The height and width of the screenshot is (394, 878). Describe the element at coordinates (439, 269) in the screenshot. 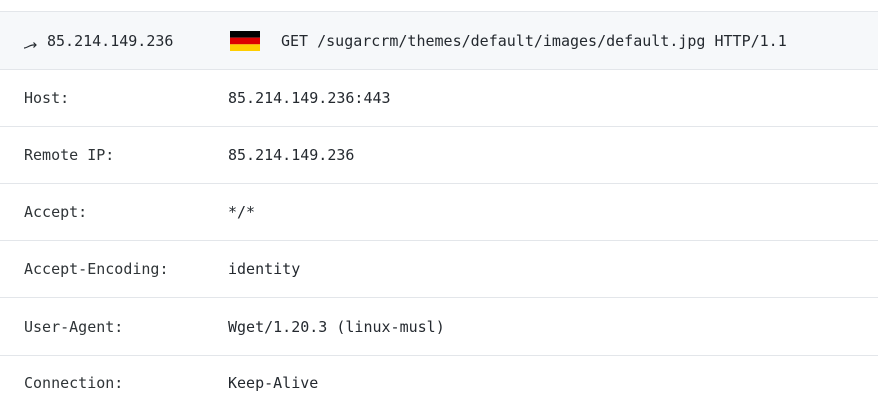

I see `header-row-accept-encoding: Accept-Encoding: identity` at that location.